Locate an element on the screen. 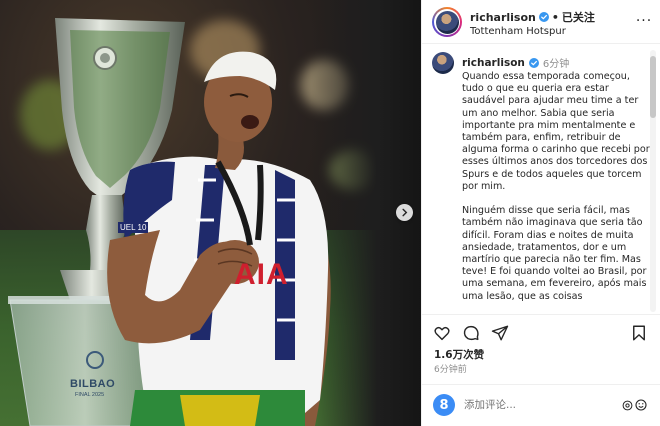  post-timestamp: 6分钟前 is located at coordinates (450, 368).